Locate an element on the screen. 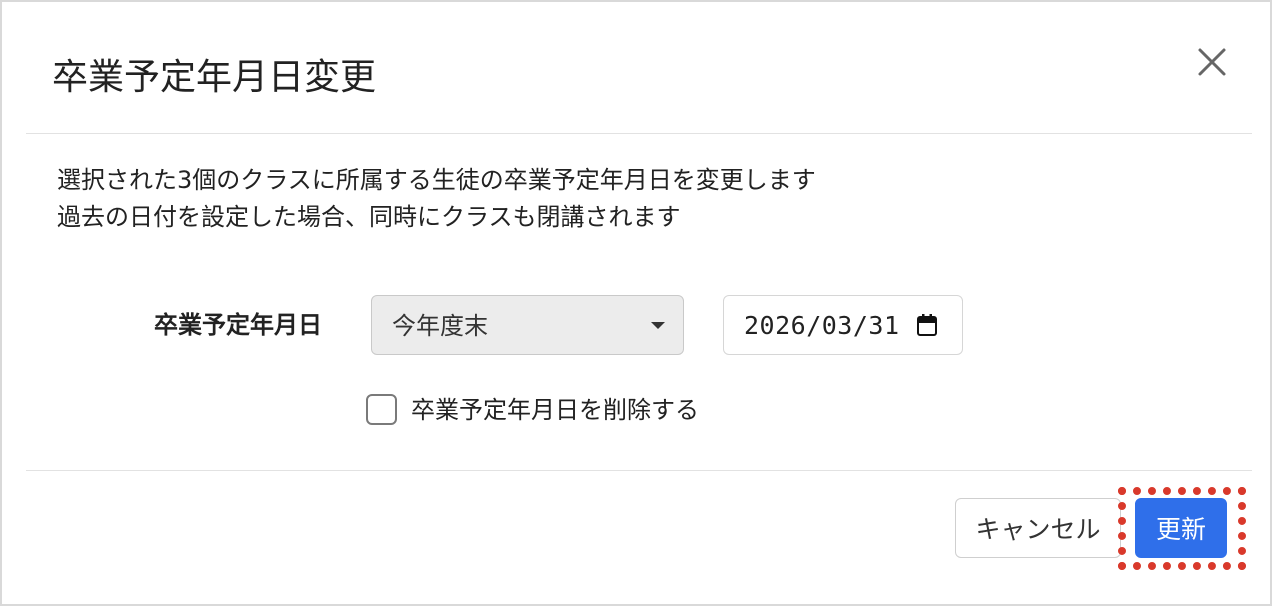 This screenshot has height=606, width=1272. select-value: 今年度末 is located at coordinates (440, 326).